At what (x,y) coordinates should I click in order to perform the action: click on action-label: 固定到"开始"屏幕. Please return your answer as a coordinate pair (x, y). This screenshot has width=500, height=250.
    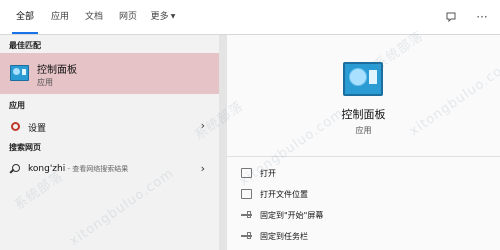
    Looking at the image, I should click on (292, 215).